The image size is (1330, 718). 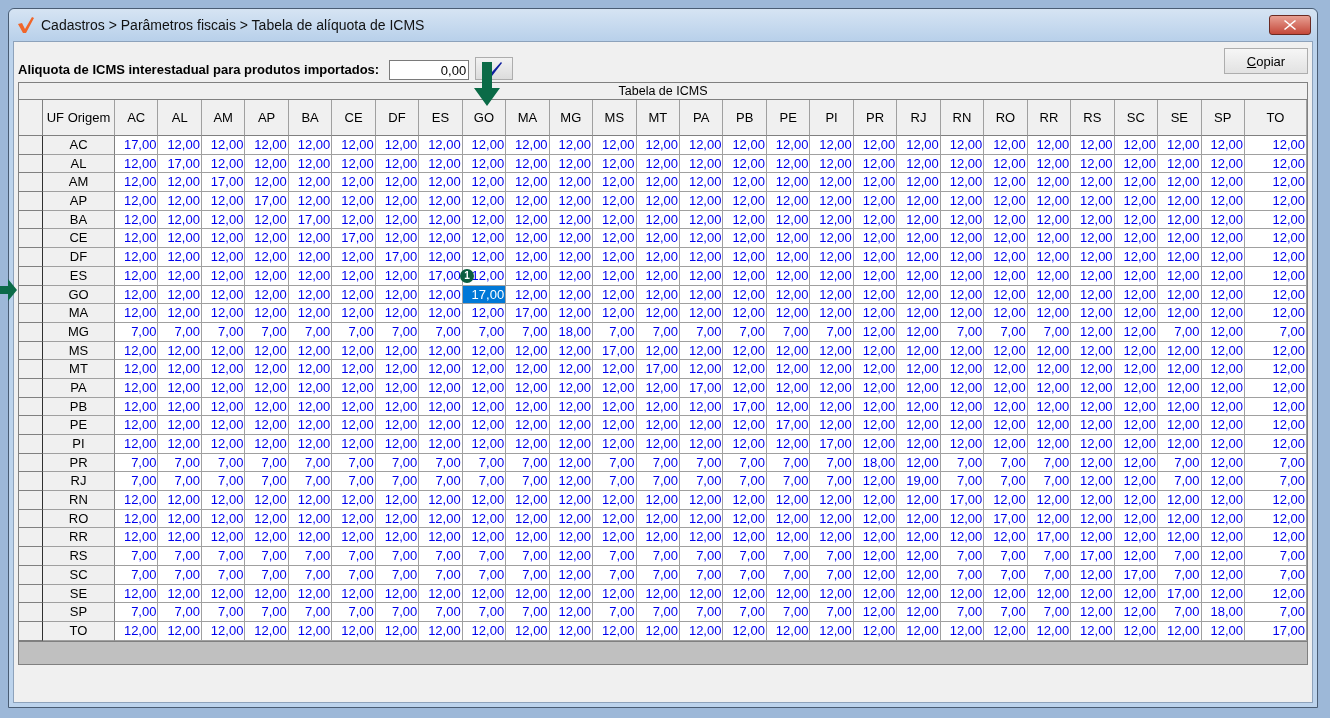 I want to click on column-header: RS, so click(x=1093, y=118).